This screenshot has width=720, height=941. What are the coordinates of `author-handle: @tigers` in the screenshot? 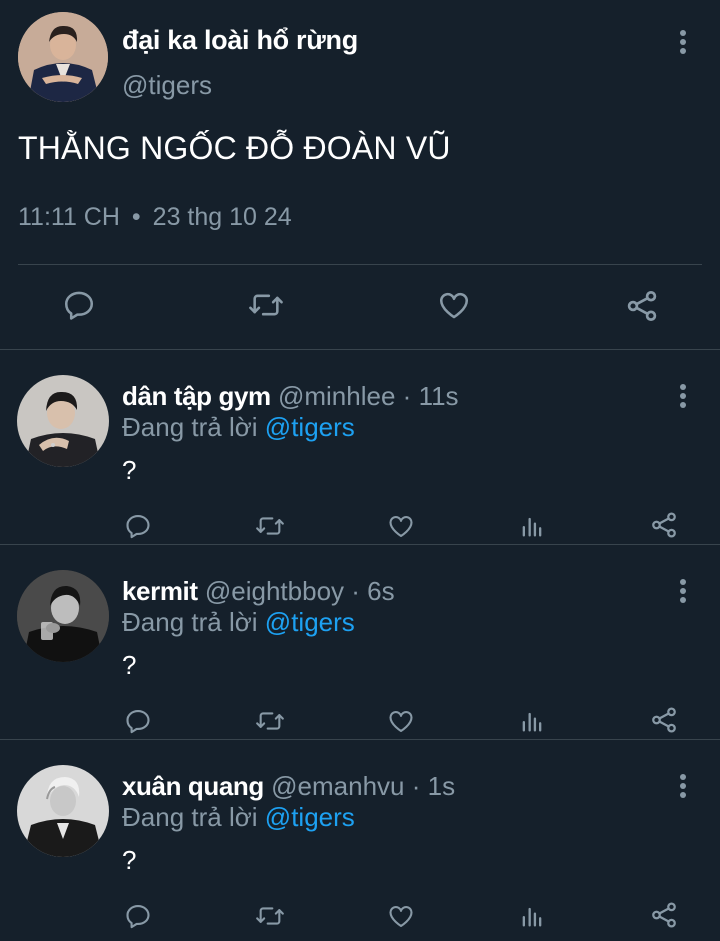 It's located at (167, 85).